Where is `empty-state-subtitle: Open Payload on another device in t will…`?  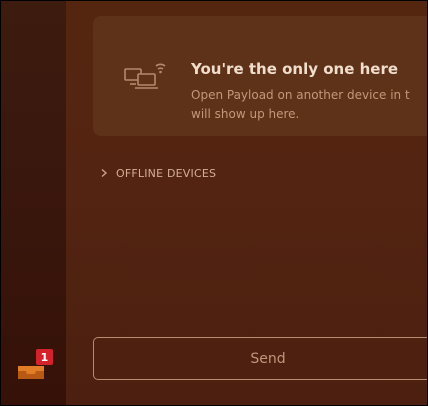
empty-state-subtitle: Open Payload on another device in t will… is located at coordinates (300, 105).